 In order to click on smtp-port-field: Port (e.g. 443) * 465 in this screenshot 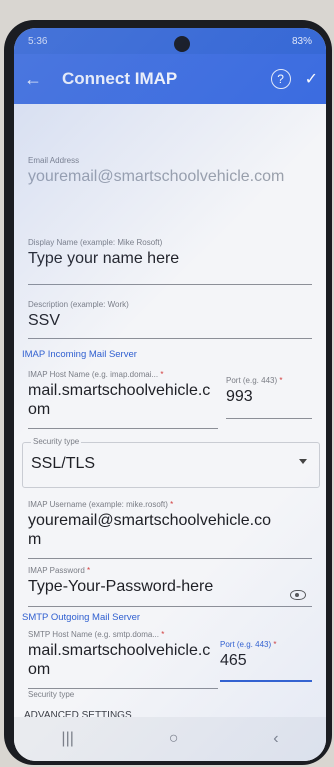, I will do `click(266, 664)`.